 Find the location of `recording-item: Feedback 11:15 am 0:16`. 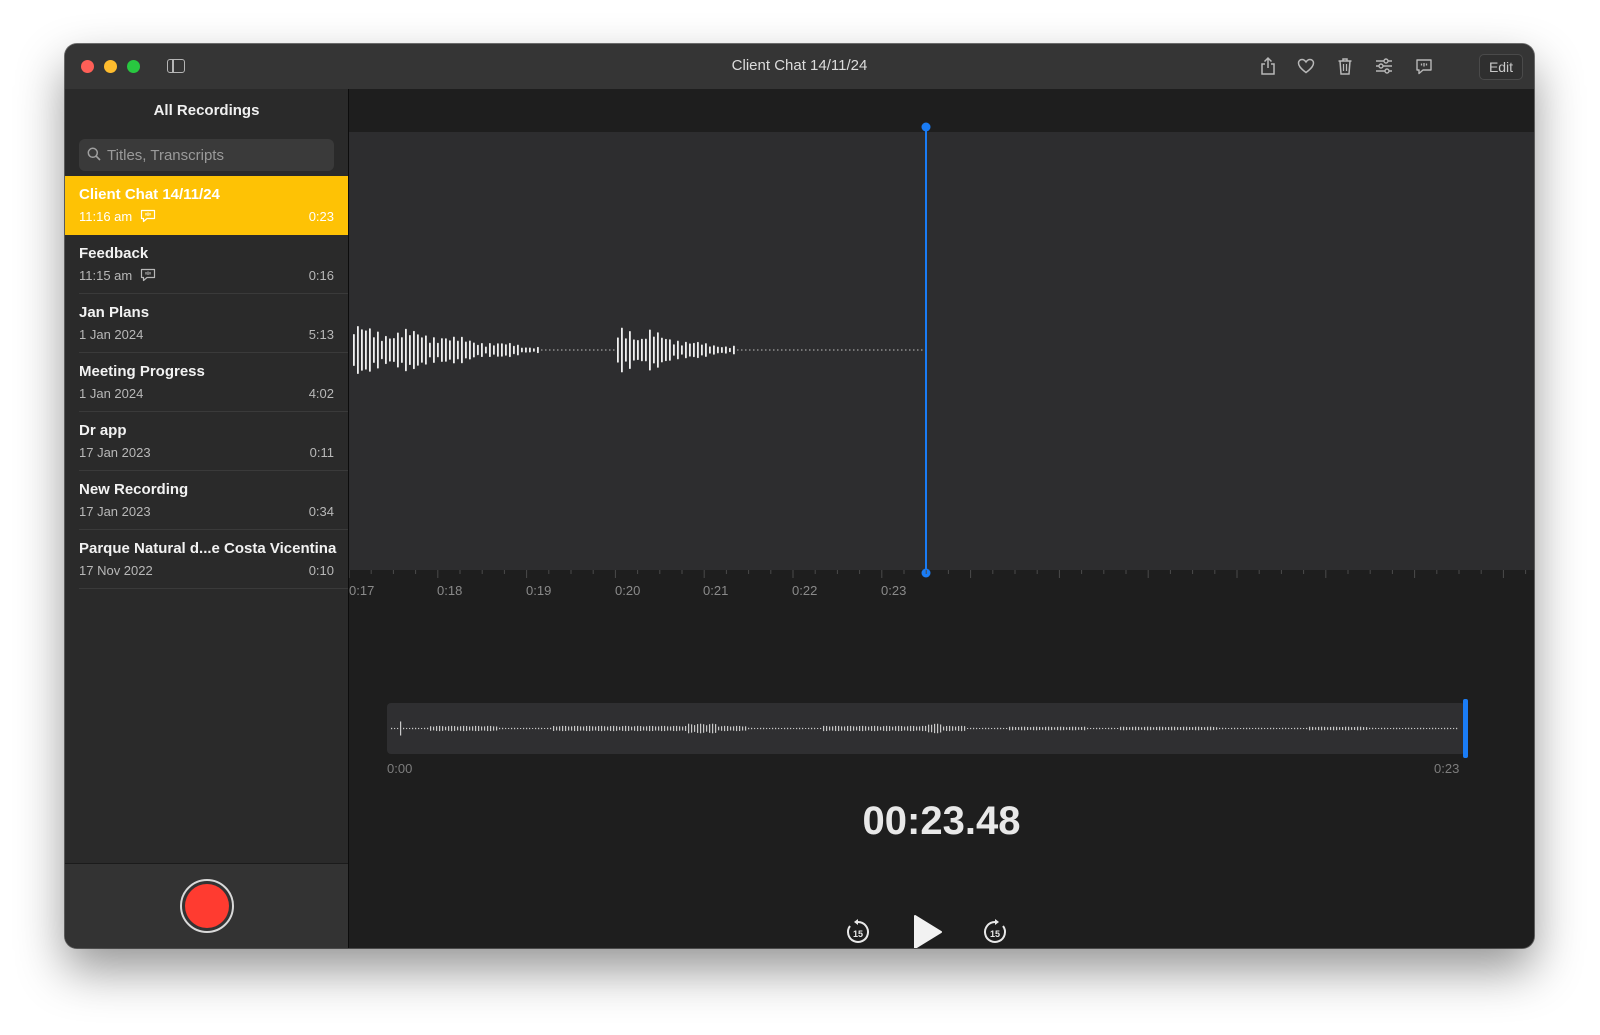

recording-item: Feedback 11:15 am 0:16 is located at coordinates (206, 264).